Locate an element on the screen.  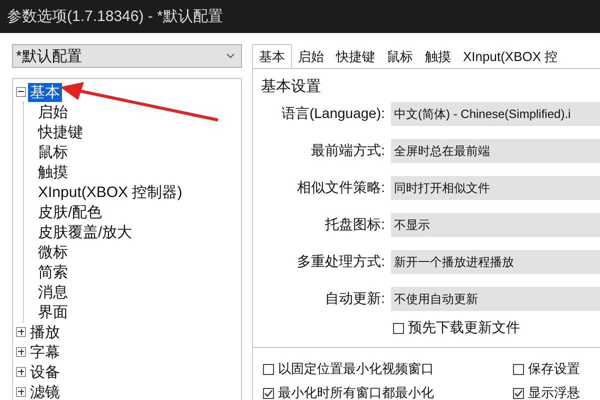
tab: XInput(XBOX 控 is located at coordinates (510, 57).